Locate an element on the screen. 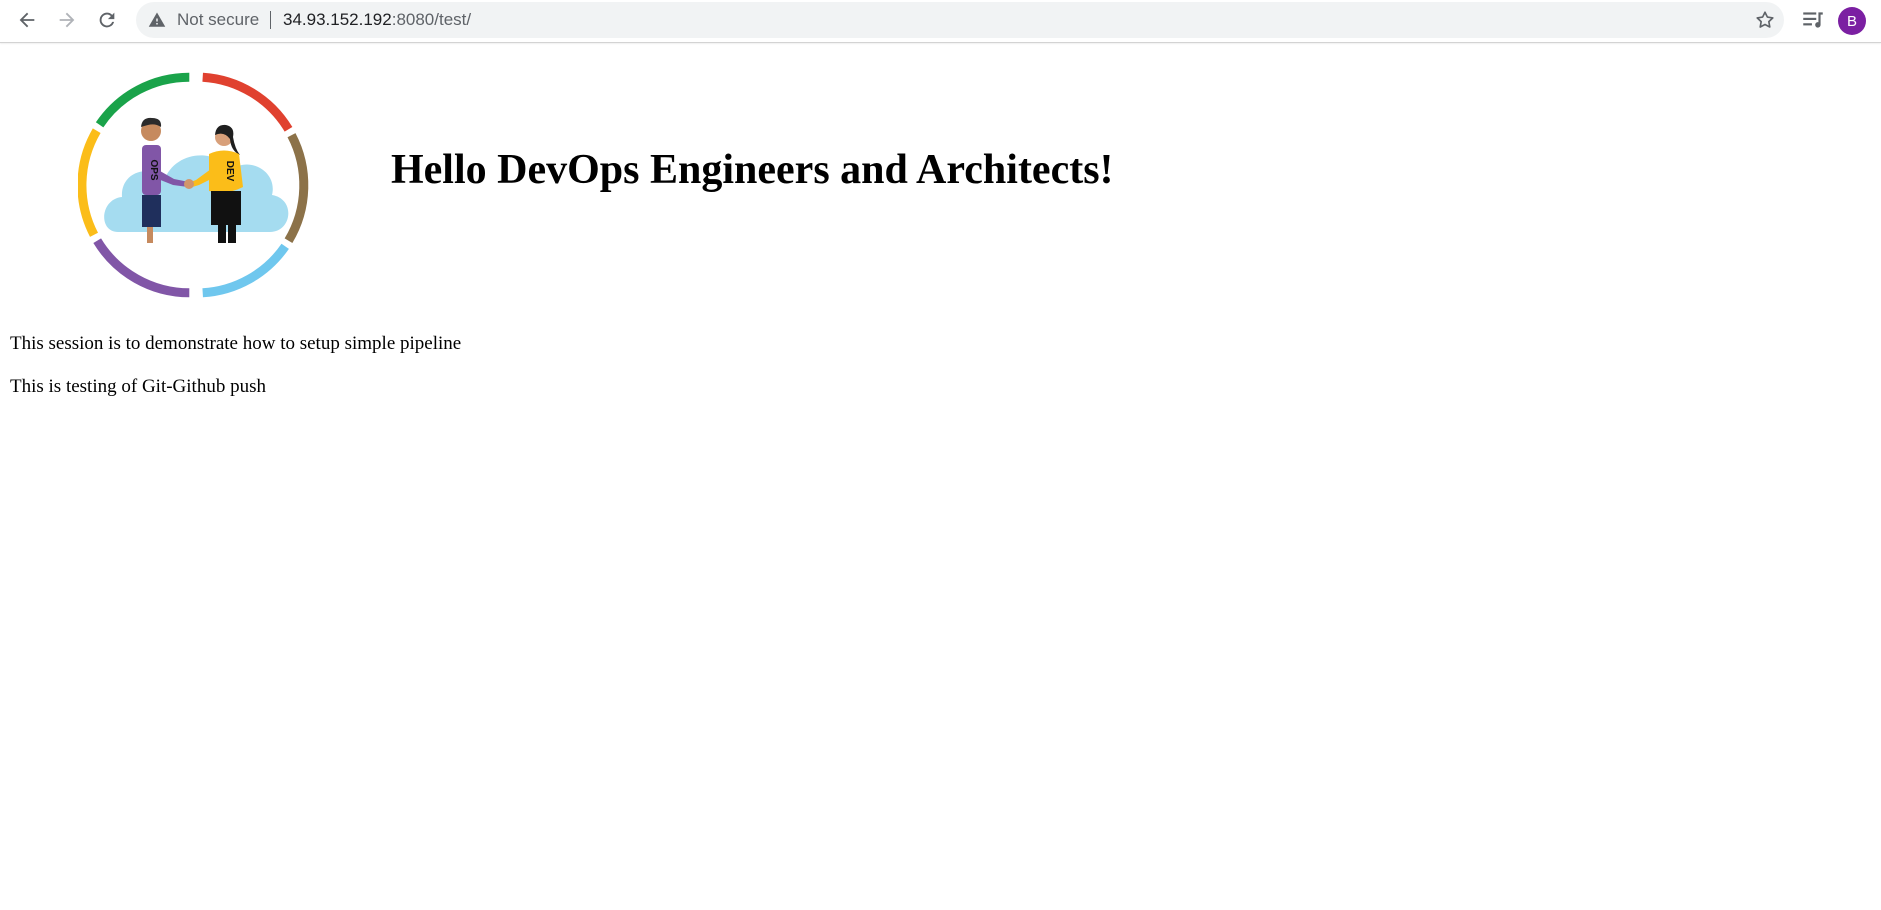 Image resolution: width=1881 pixels, height=910 pixels. arrow-right-icon is located at coordinates (67, 20).